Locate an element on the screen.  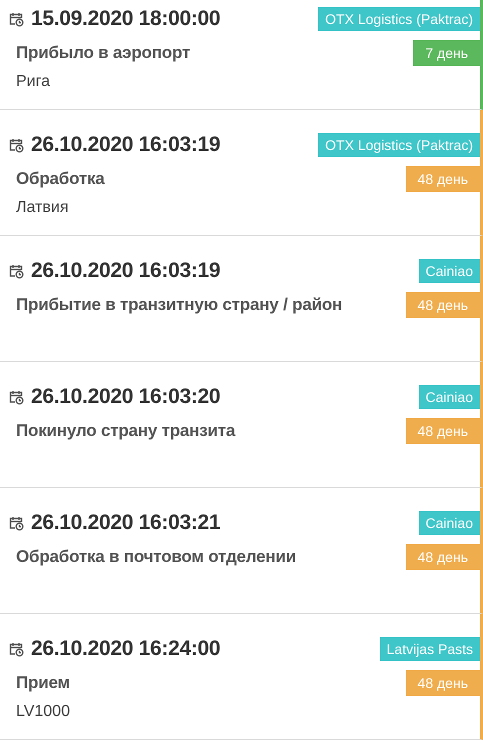
event-status: Прибытие в транзитную страну / район is located at coordinates (179, 305).